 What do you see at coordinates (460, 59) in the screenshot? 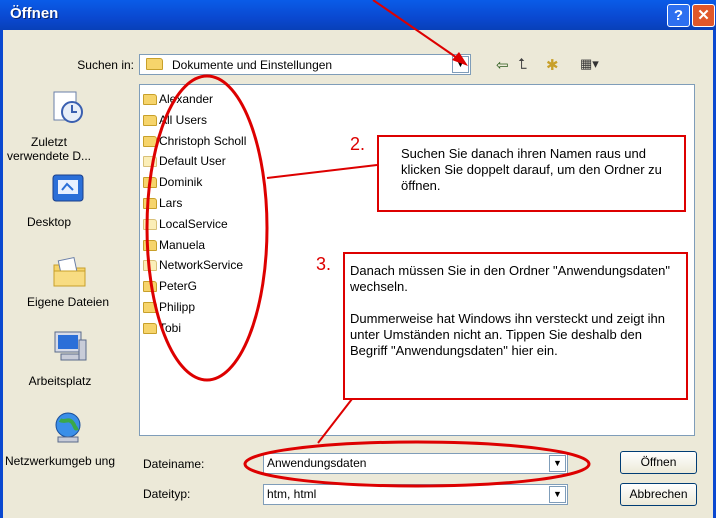
I see `annotation-arrow-head` at bounding box center [460, 59].